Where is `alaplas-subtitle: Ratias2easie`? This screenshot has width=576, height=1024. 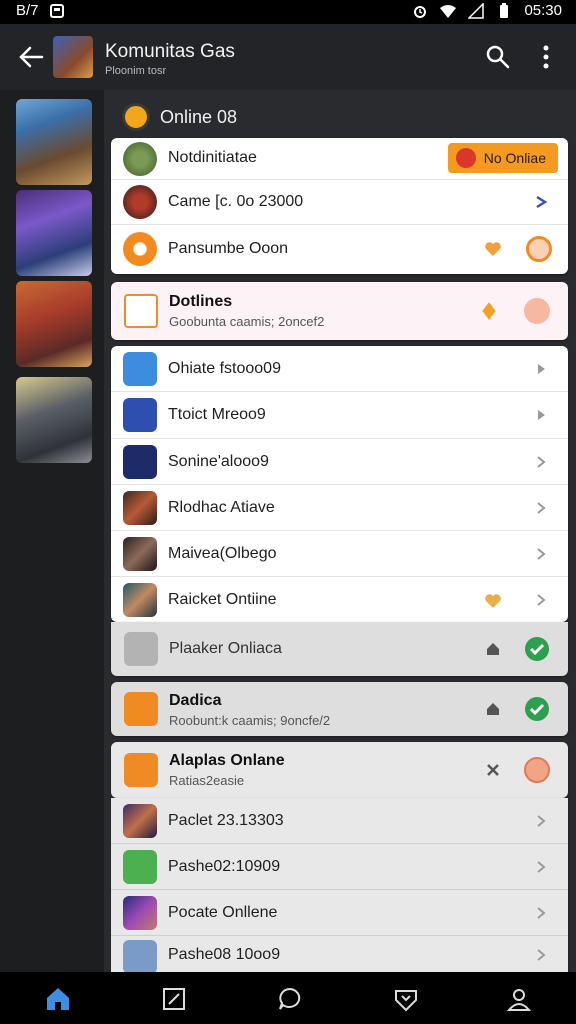
alaplas-subtitle: Ratias2easie is located at coordinates (207, 780).